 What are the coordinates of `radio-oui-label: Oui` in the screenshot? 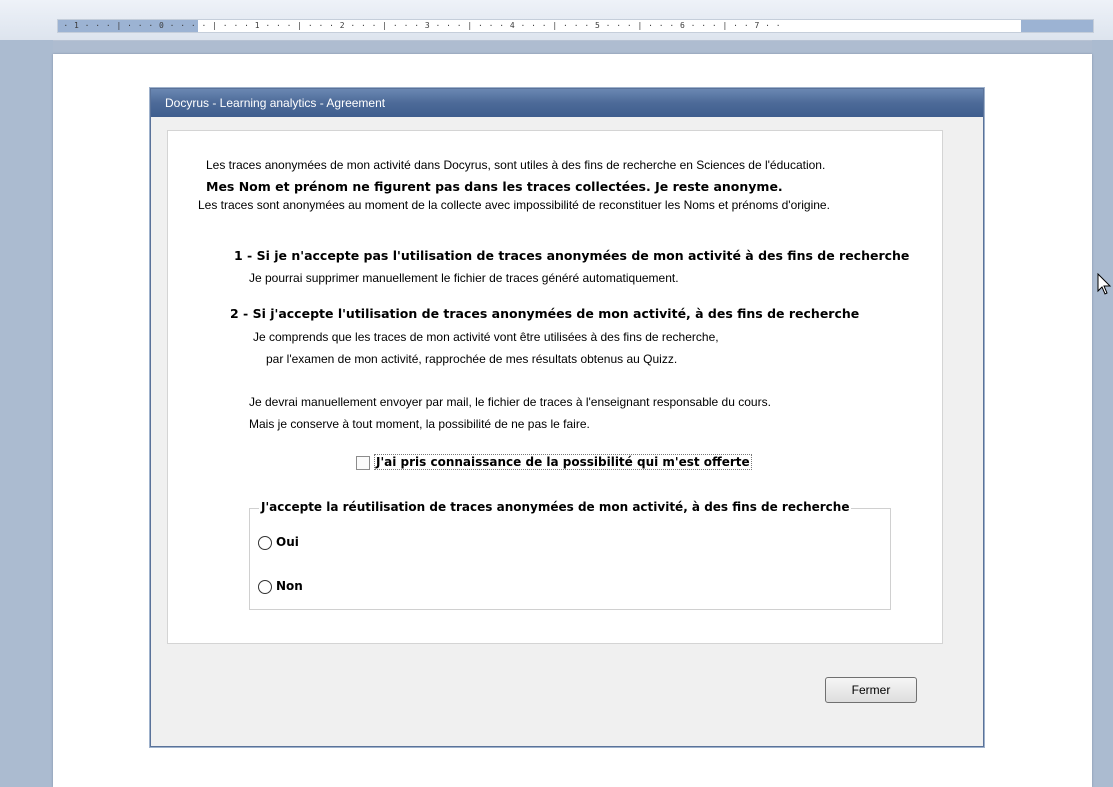 It's located at (287, 542).